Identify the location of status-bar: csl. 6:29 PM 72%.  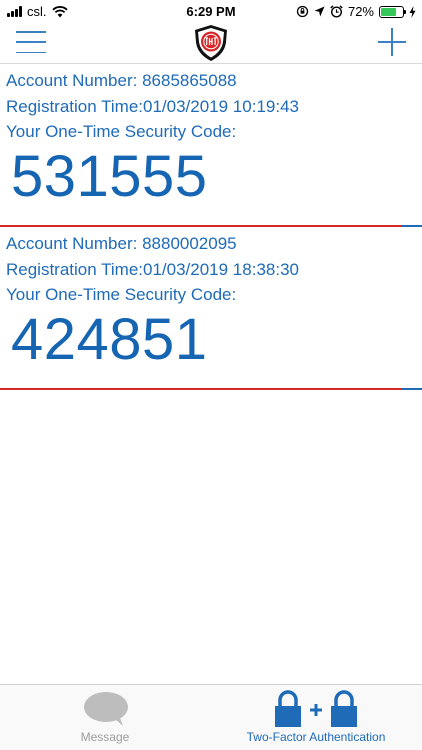
(211, 11).